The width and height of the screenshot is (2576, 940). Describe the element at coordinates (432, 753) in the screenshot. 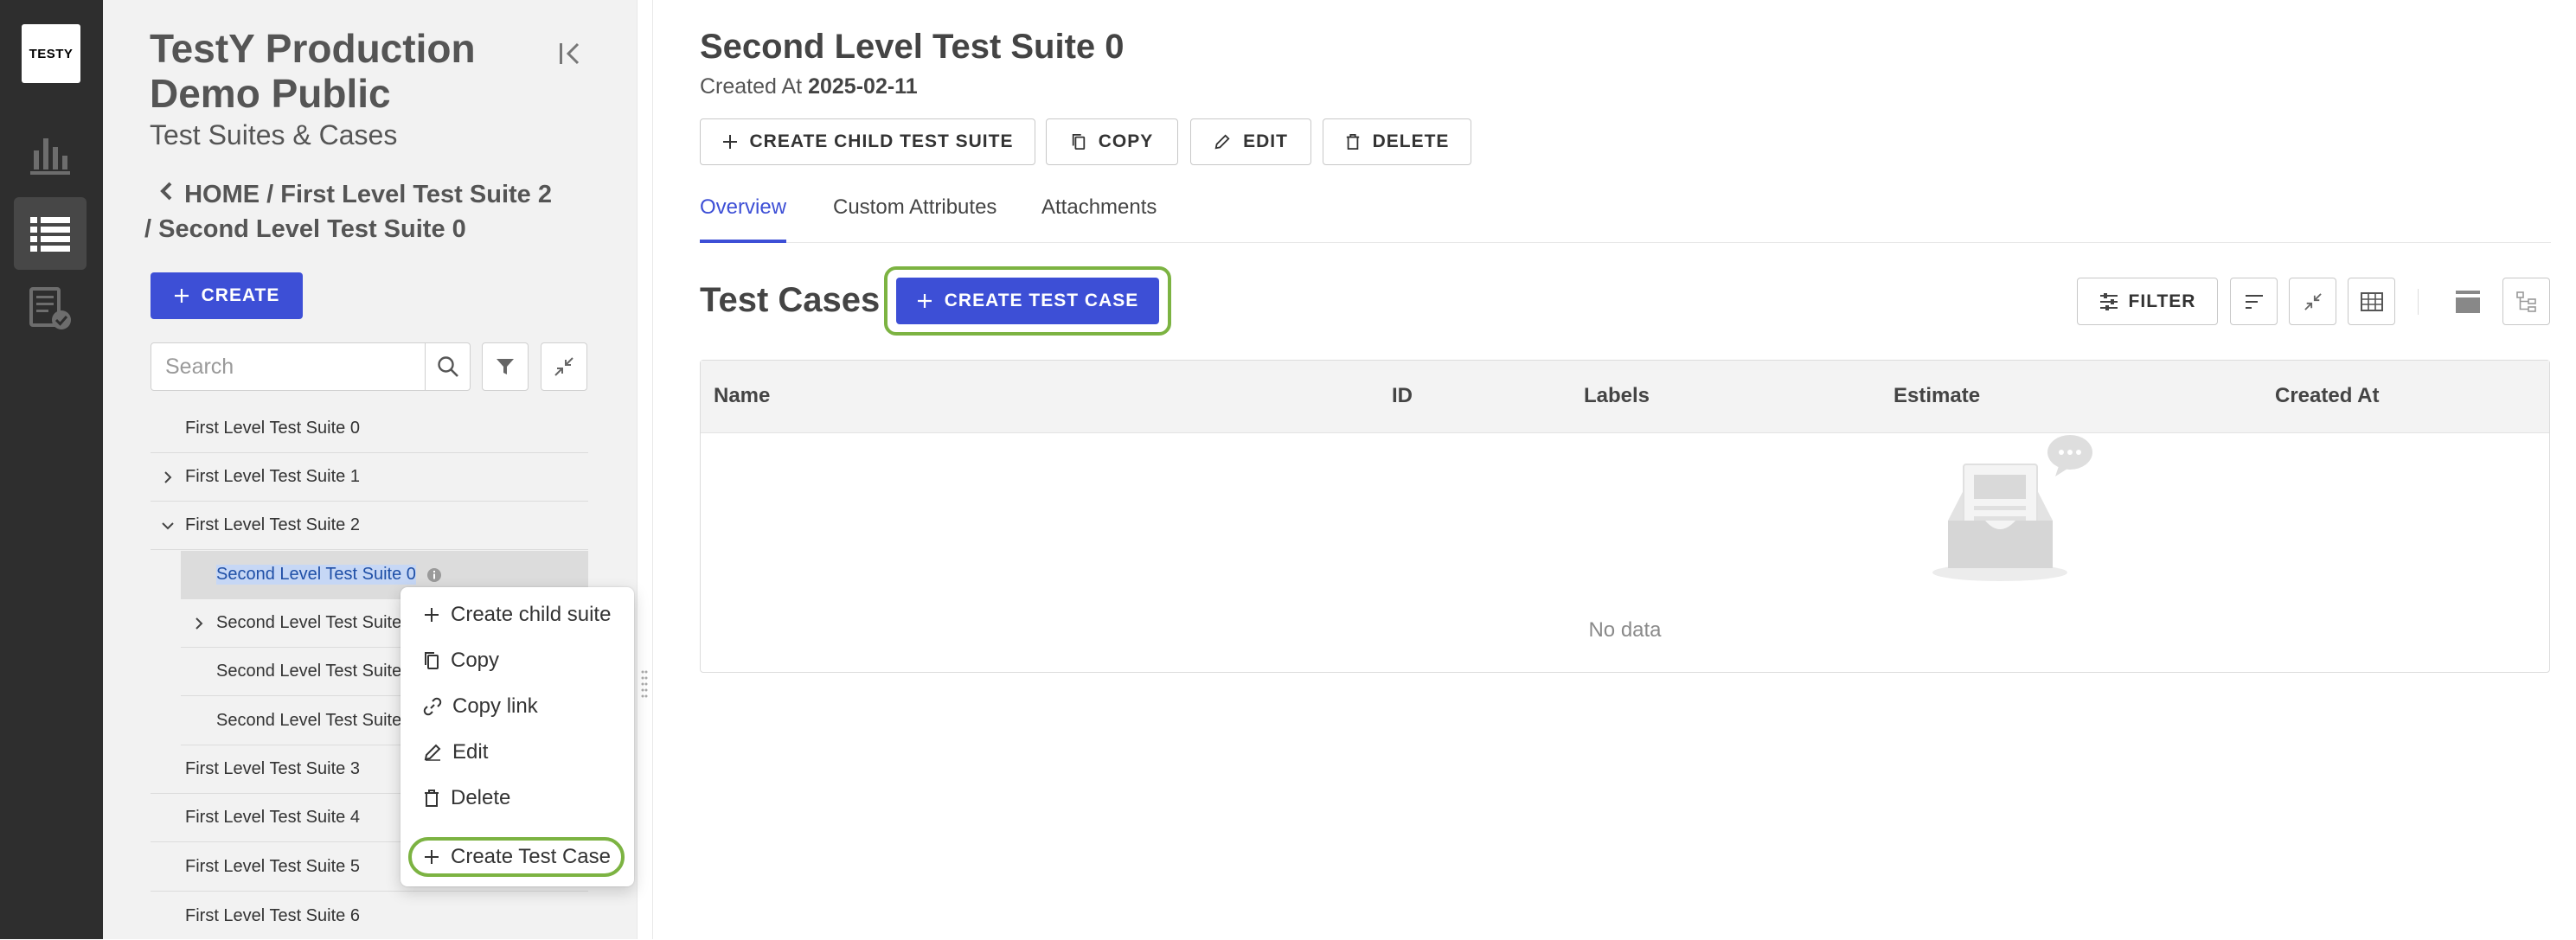

I see `edit-icon` at that location.